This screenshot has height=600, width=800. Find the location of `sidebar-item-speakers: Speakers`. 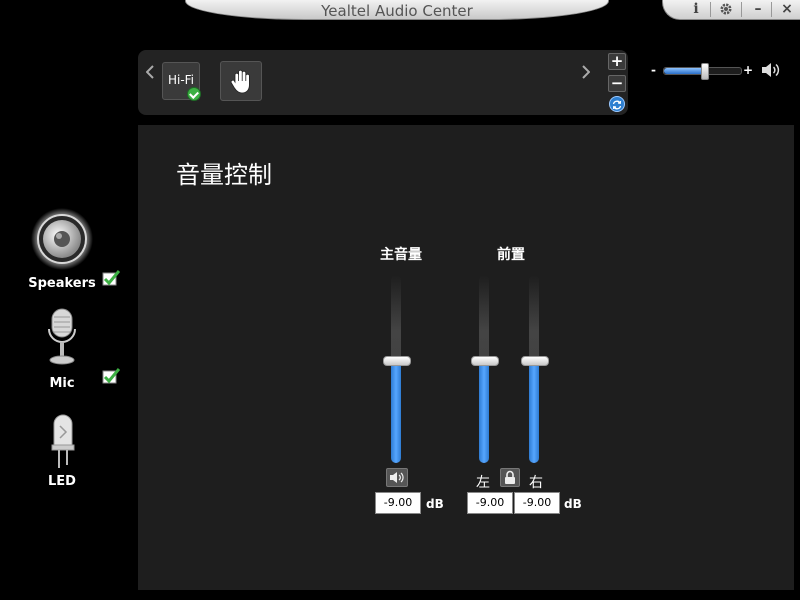

sidebar-item-speakers: Speakers is located at coordinates (64, 250).